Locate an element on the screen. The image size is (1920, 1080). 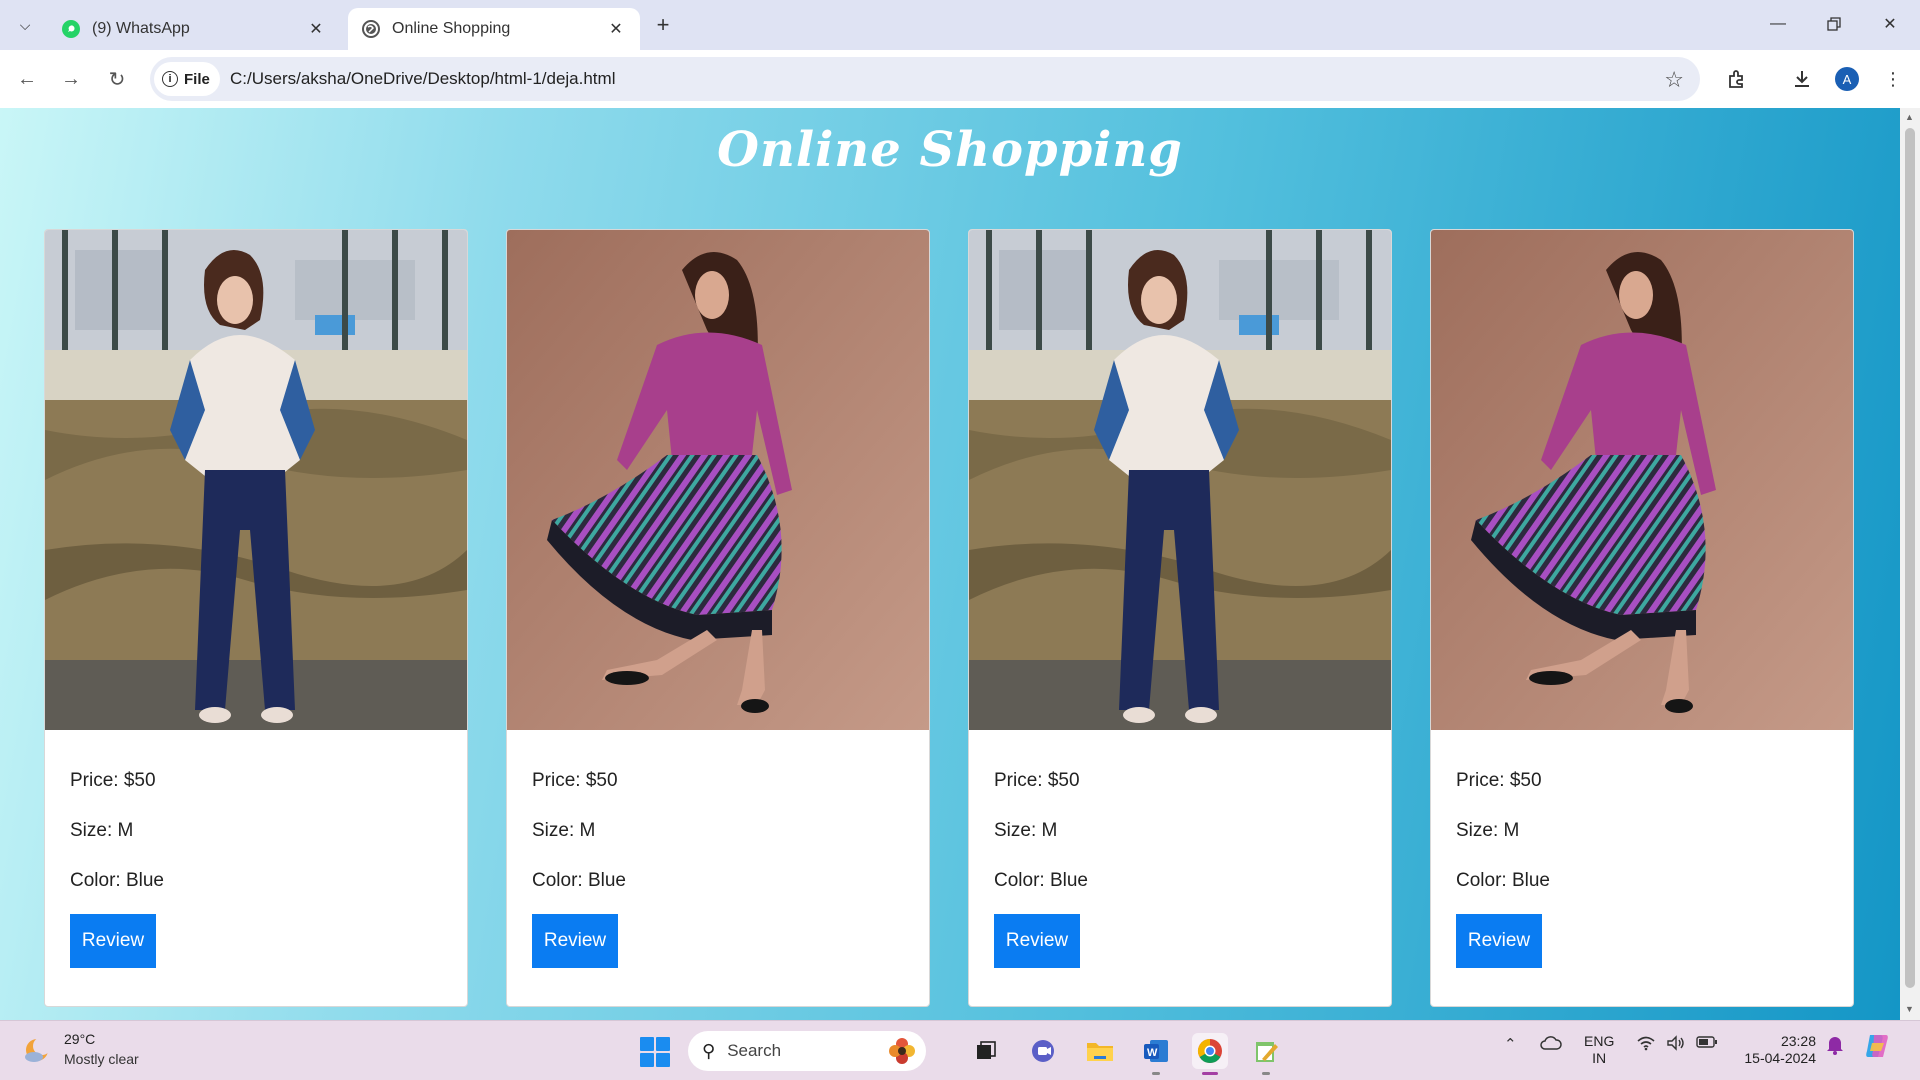
back-icon: ← is located at coordinates (27, 79).